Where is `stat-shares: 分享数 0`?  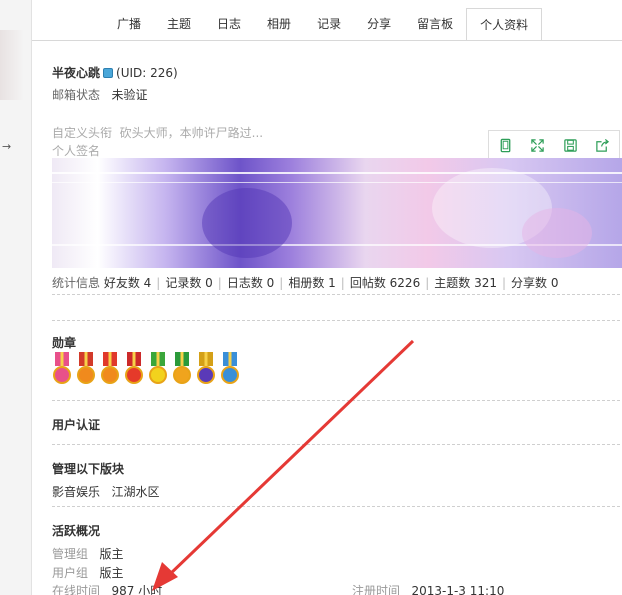 stat-shares: 分享数 0 is located at coordinates (534, 283).